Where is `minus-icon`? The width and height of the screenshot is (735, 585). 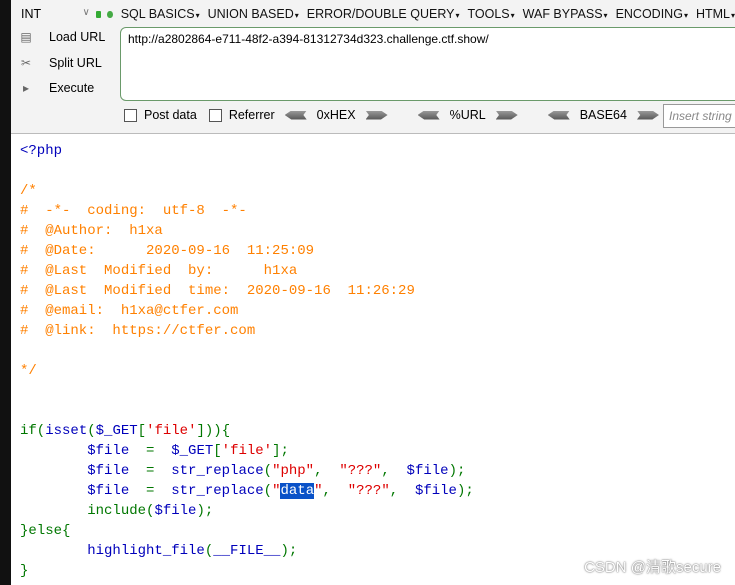 minus-icon is located at coordinates (98, 14).